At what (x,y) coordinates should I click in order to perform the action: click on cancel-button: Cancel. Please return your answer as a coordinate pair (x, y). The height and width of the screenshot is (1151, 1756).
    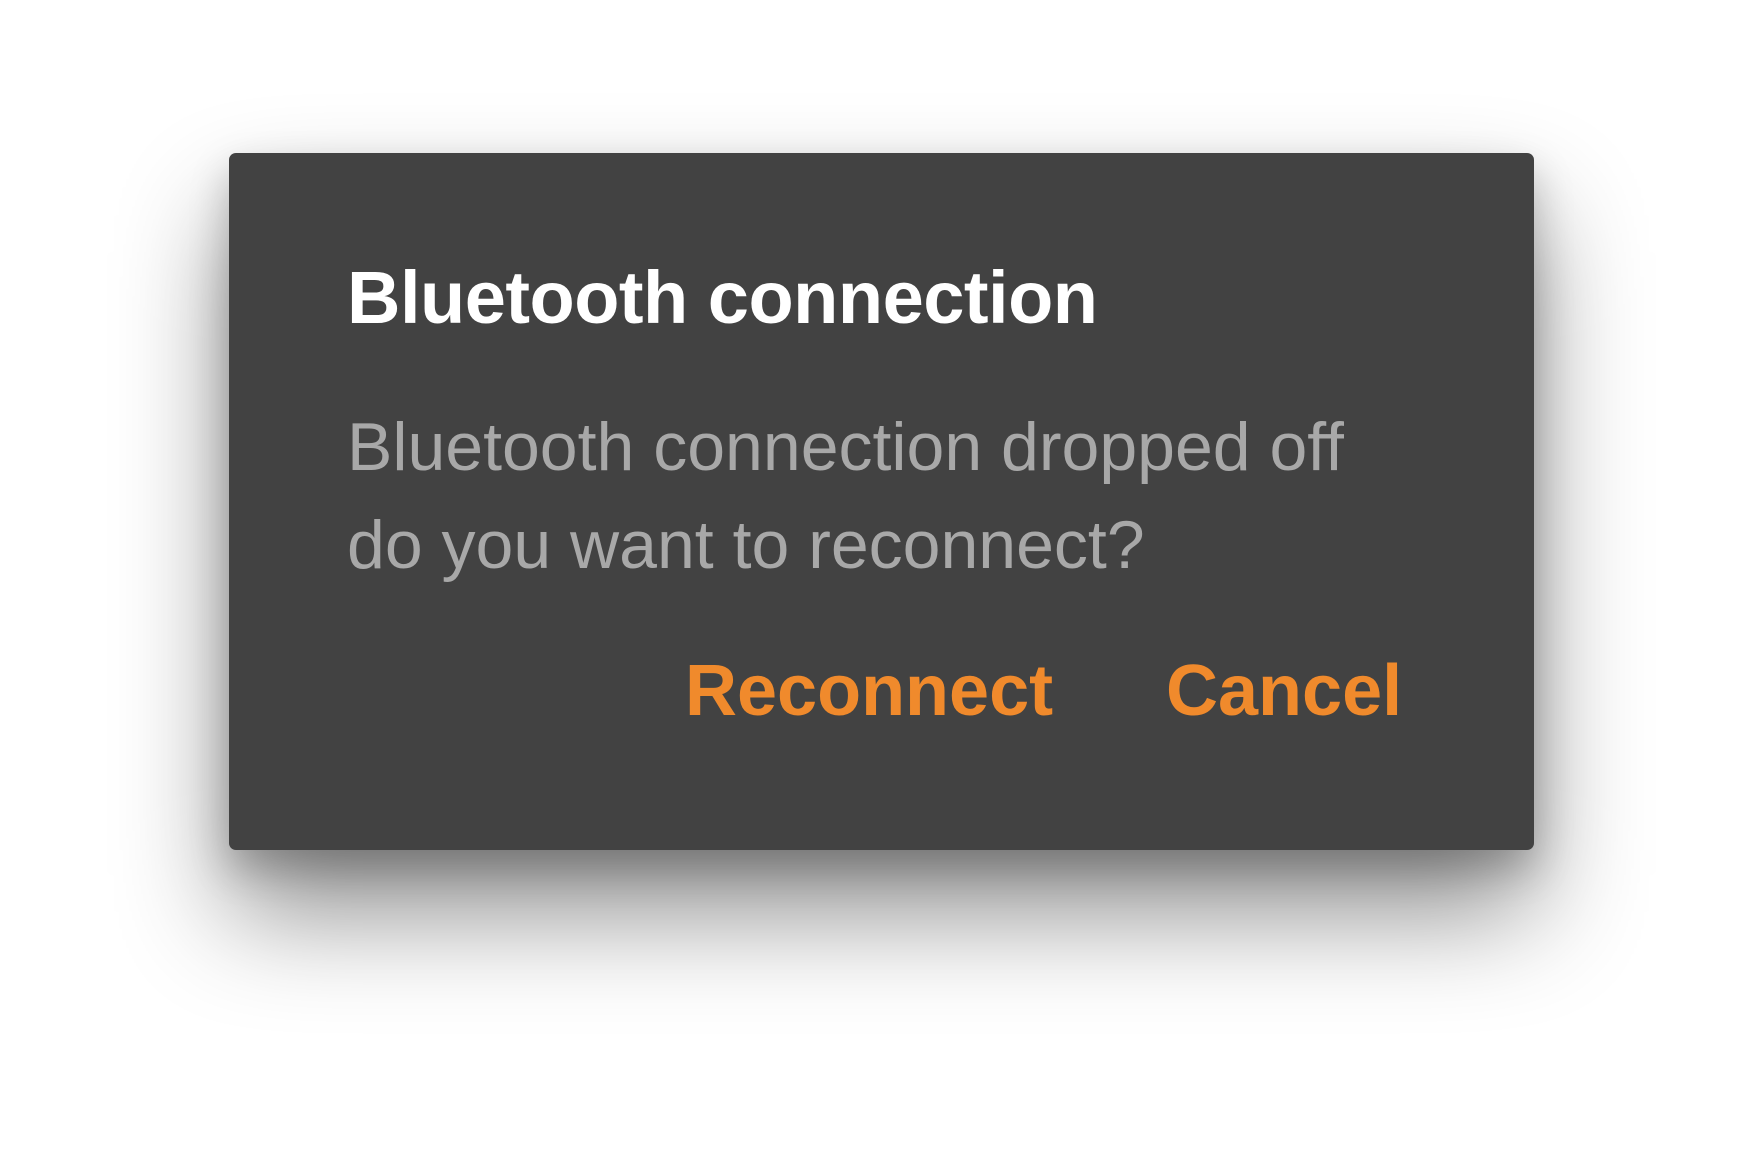
    Looking at the image, I should click on (1284, 691).